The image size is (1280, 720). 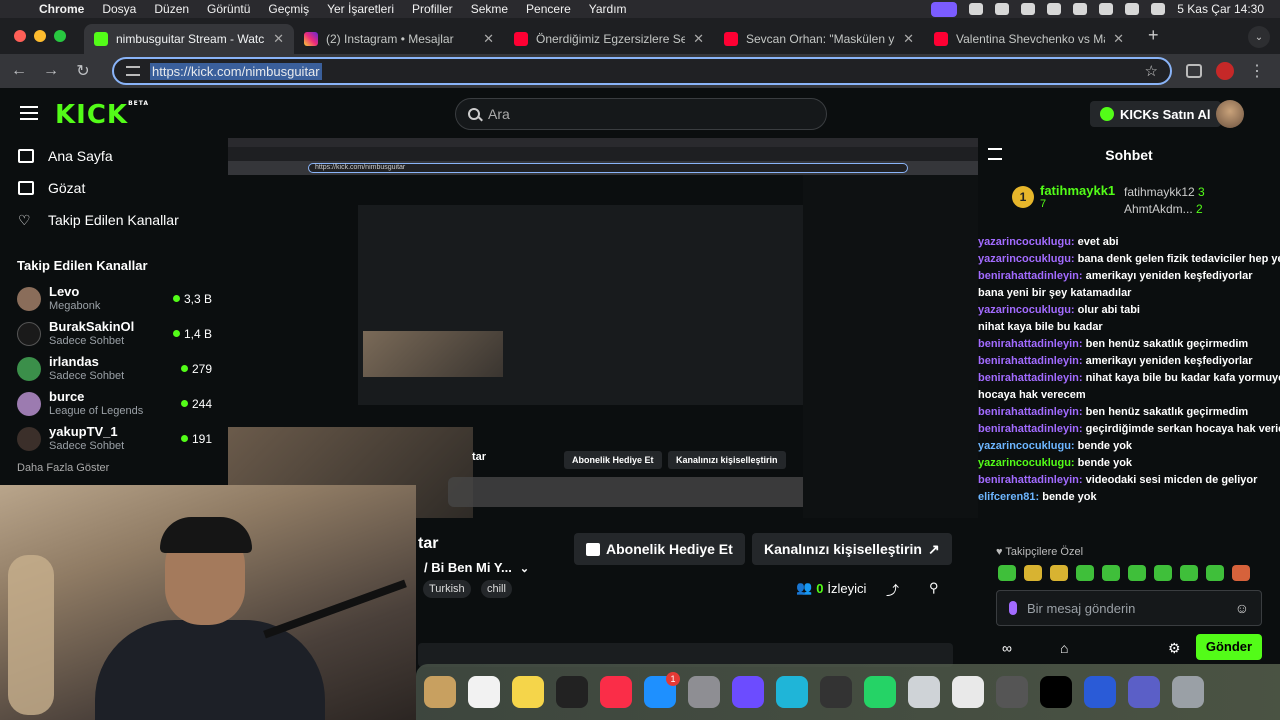 I want to click on menu-help: Yardım, so click(x=608, y=9).